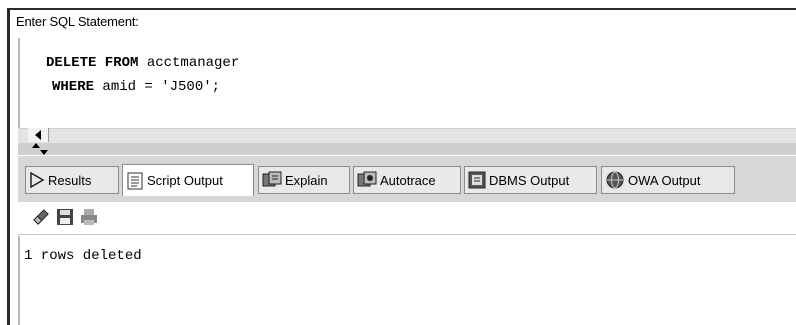 The width and height of the screenshot is (796, 325). I want to click on tab-label: OWA Output, so click(664, 180).